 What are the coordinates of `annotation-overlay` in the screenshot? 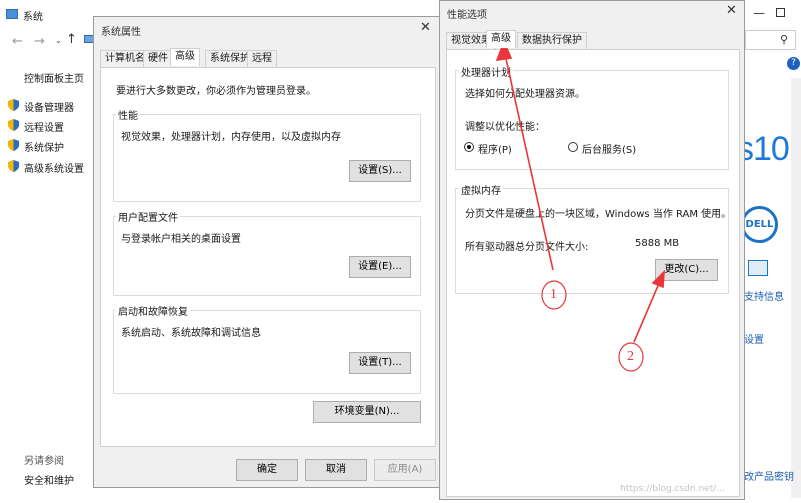 It's located at (580, 205).